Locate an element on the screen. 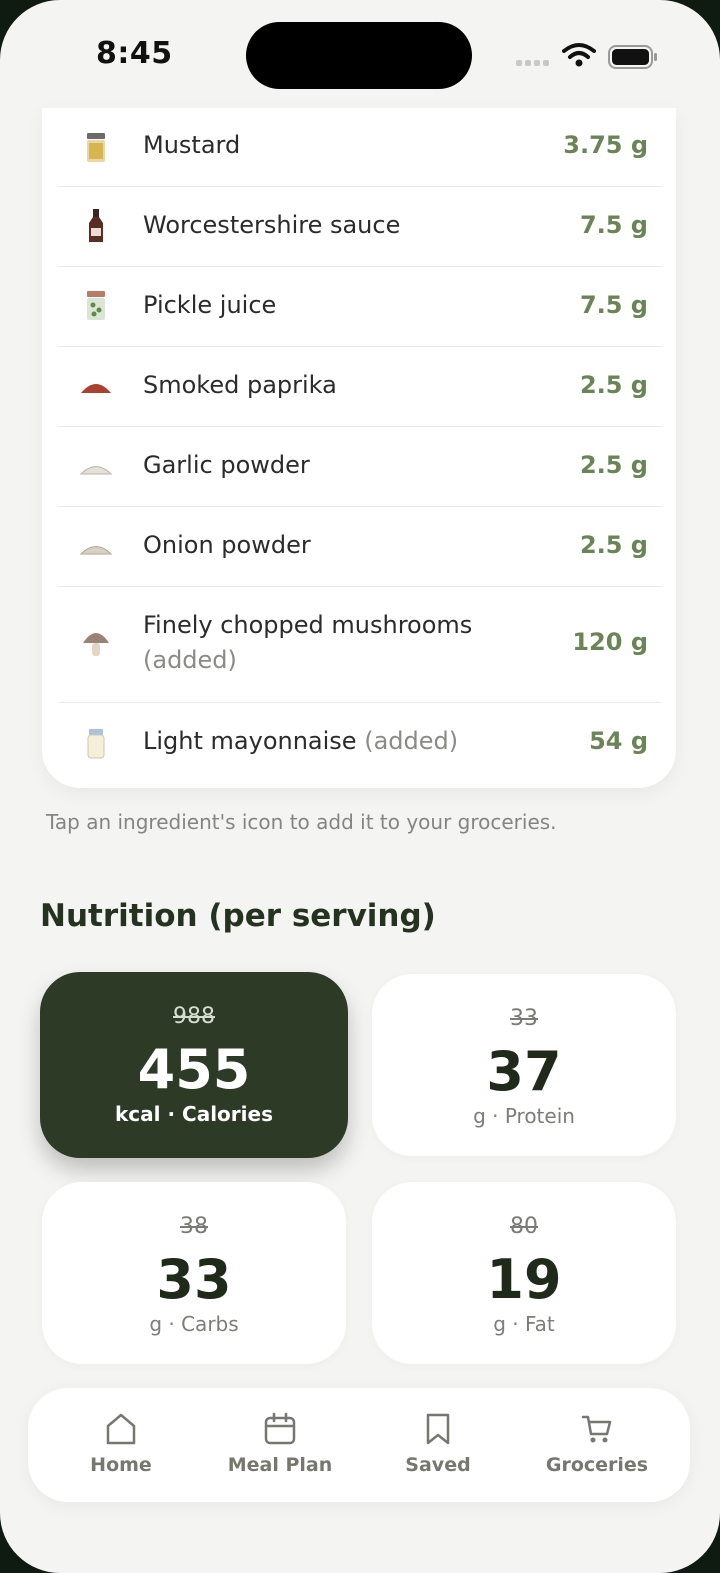 Image resolution: width=720 pixels, height=1573 pixels. protein-value: 37 is located at coordinates (524, 1071).